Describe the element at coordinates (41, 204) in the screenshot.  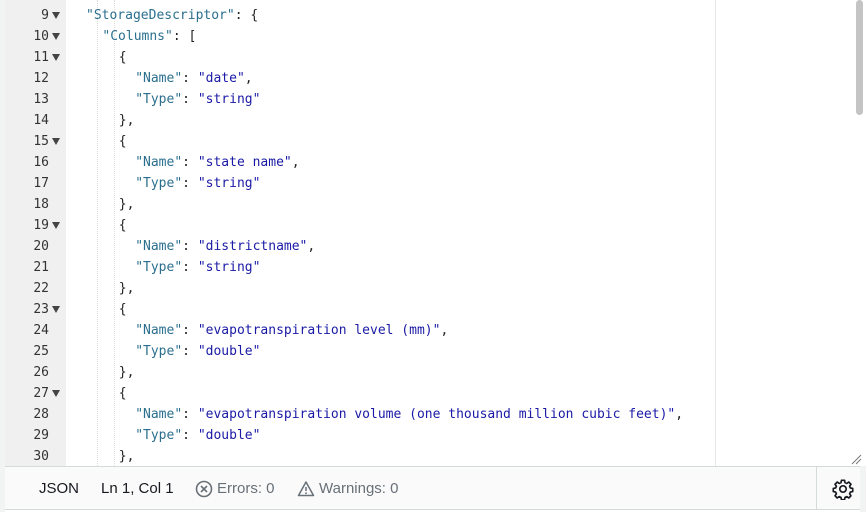
I see `line-number: 18` at that location.